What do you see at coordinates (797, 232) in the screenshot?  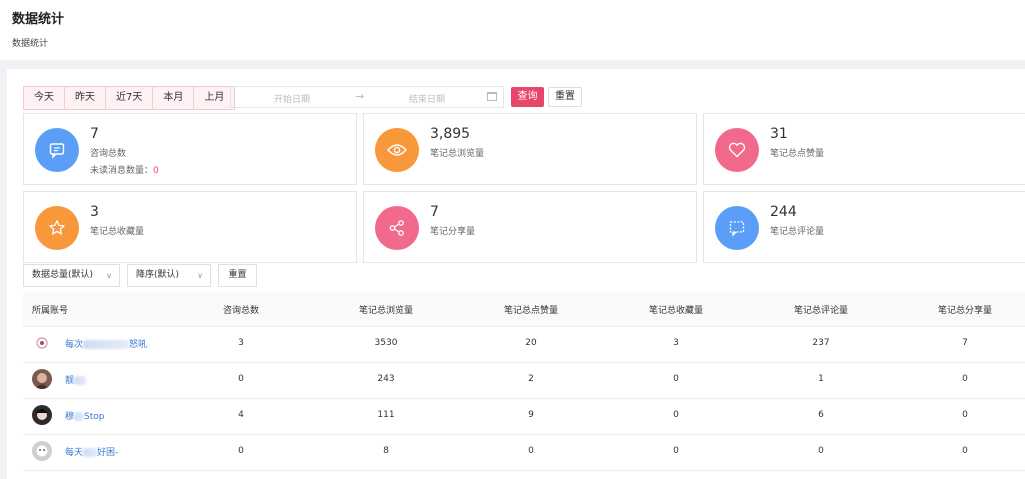 I see `comments-total-label: 笔记总评论量` at bounding box center [797, 232].